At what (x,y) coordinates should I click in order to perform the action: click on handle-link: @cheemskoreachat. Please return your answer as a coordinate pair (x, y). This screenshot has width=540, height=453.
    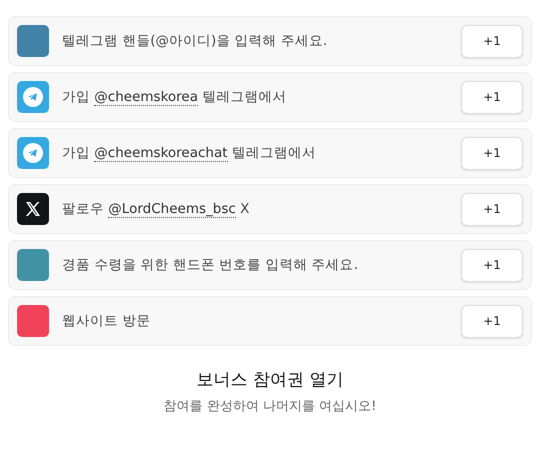
    Looking at the image, I should click on (161, 153).